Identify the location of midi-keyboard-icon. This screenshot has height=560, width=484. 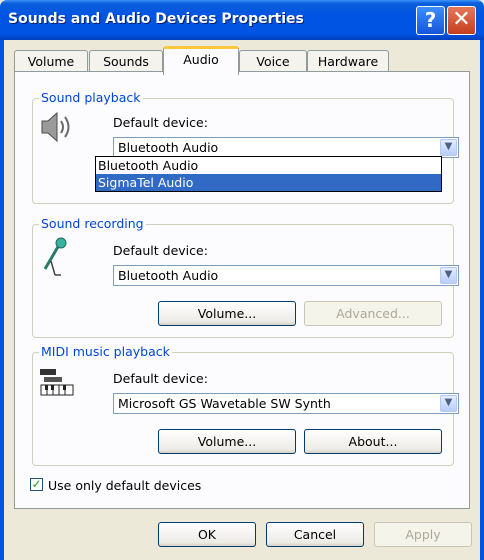
(57, 382).